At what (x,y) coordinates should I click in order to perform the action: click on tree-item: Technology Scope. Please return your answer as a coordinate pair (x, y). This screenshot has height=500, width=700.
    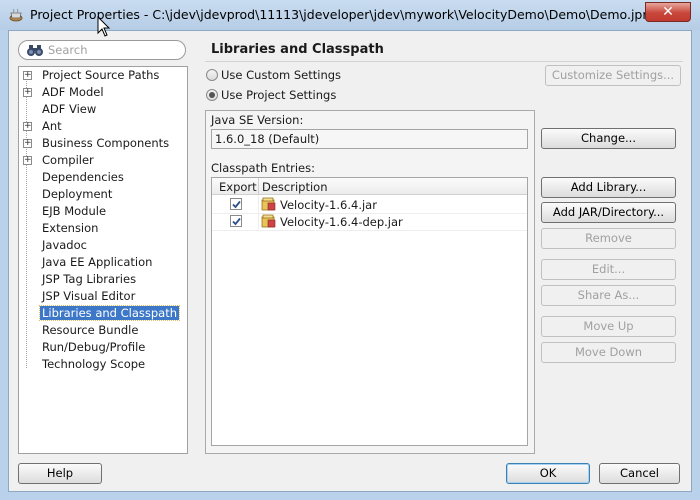
    Looking at the image, I should click on (103, 364).